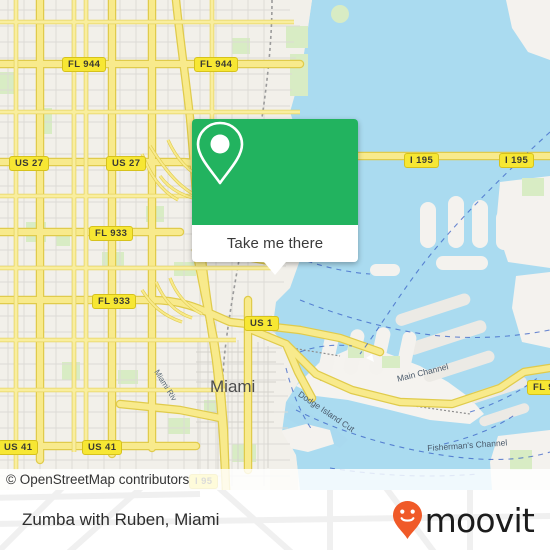  What do you see at coordinates (275, 479) in the screenshot?
I see `map-attribution: © OpenStreetMap contributors` at bounding box center [275, 479].